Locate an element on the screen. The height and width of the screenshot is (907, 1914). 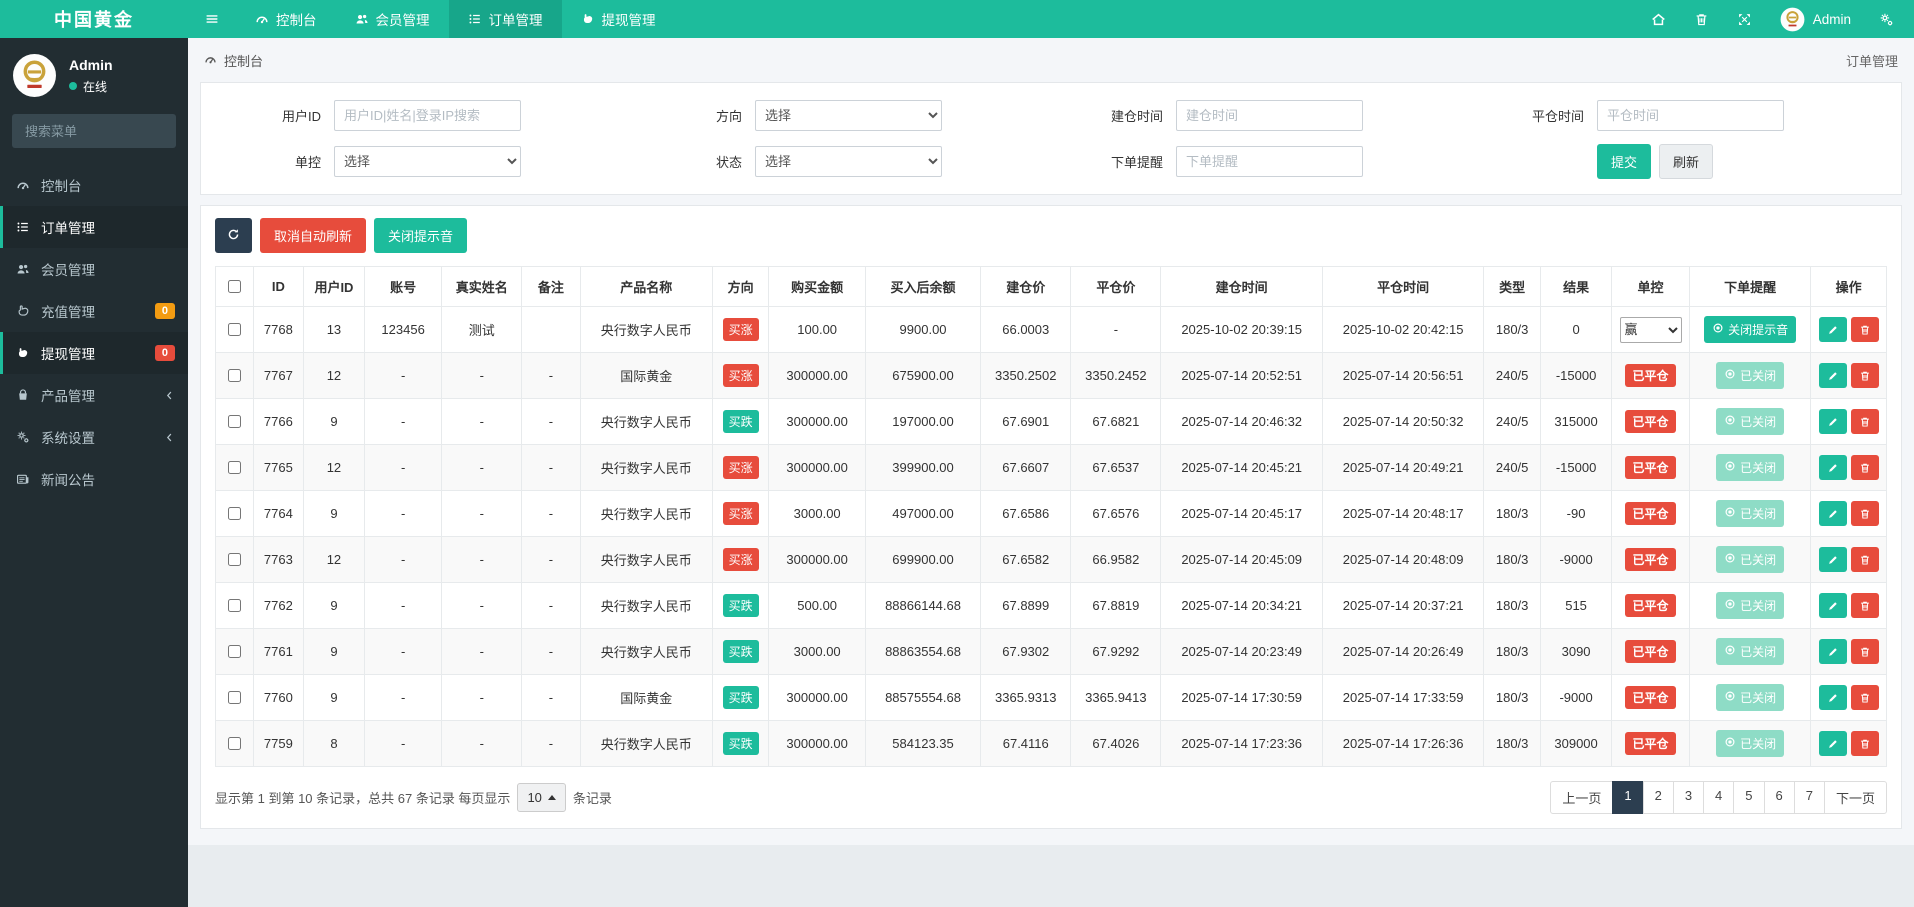
sidebar-item-members: 会员管理 is located at coordinates (94, 269).